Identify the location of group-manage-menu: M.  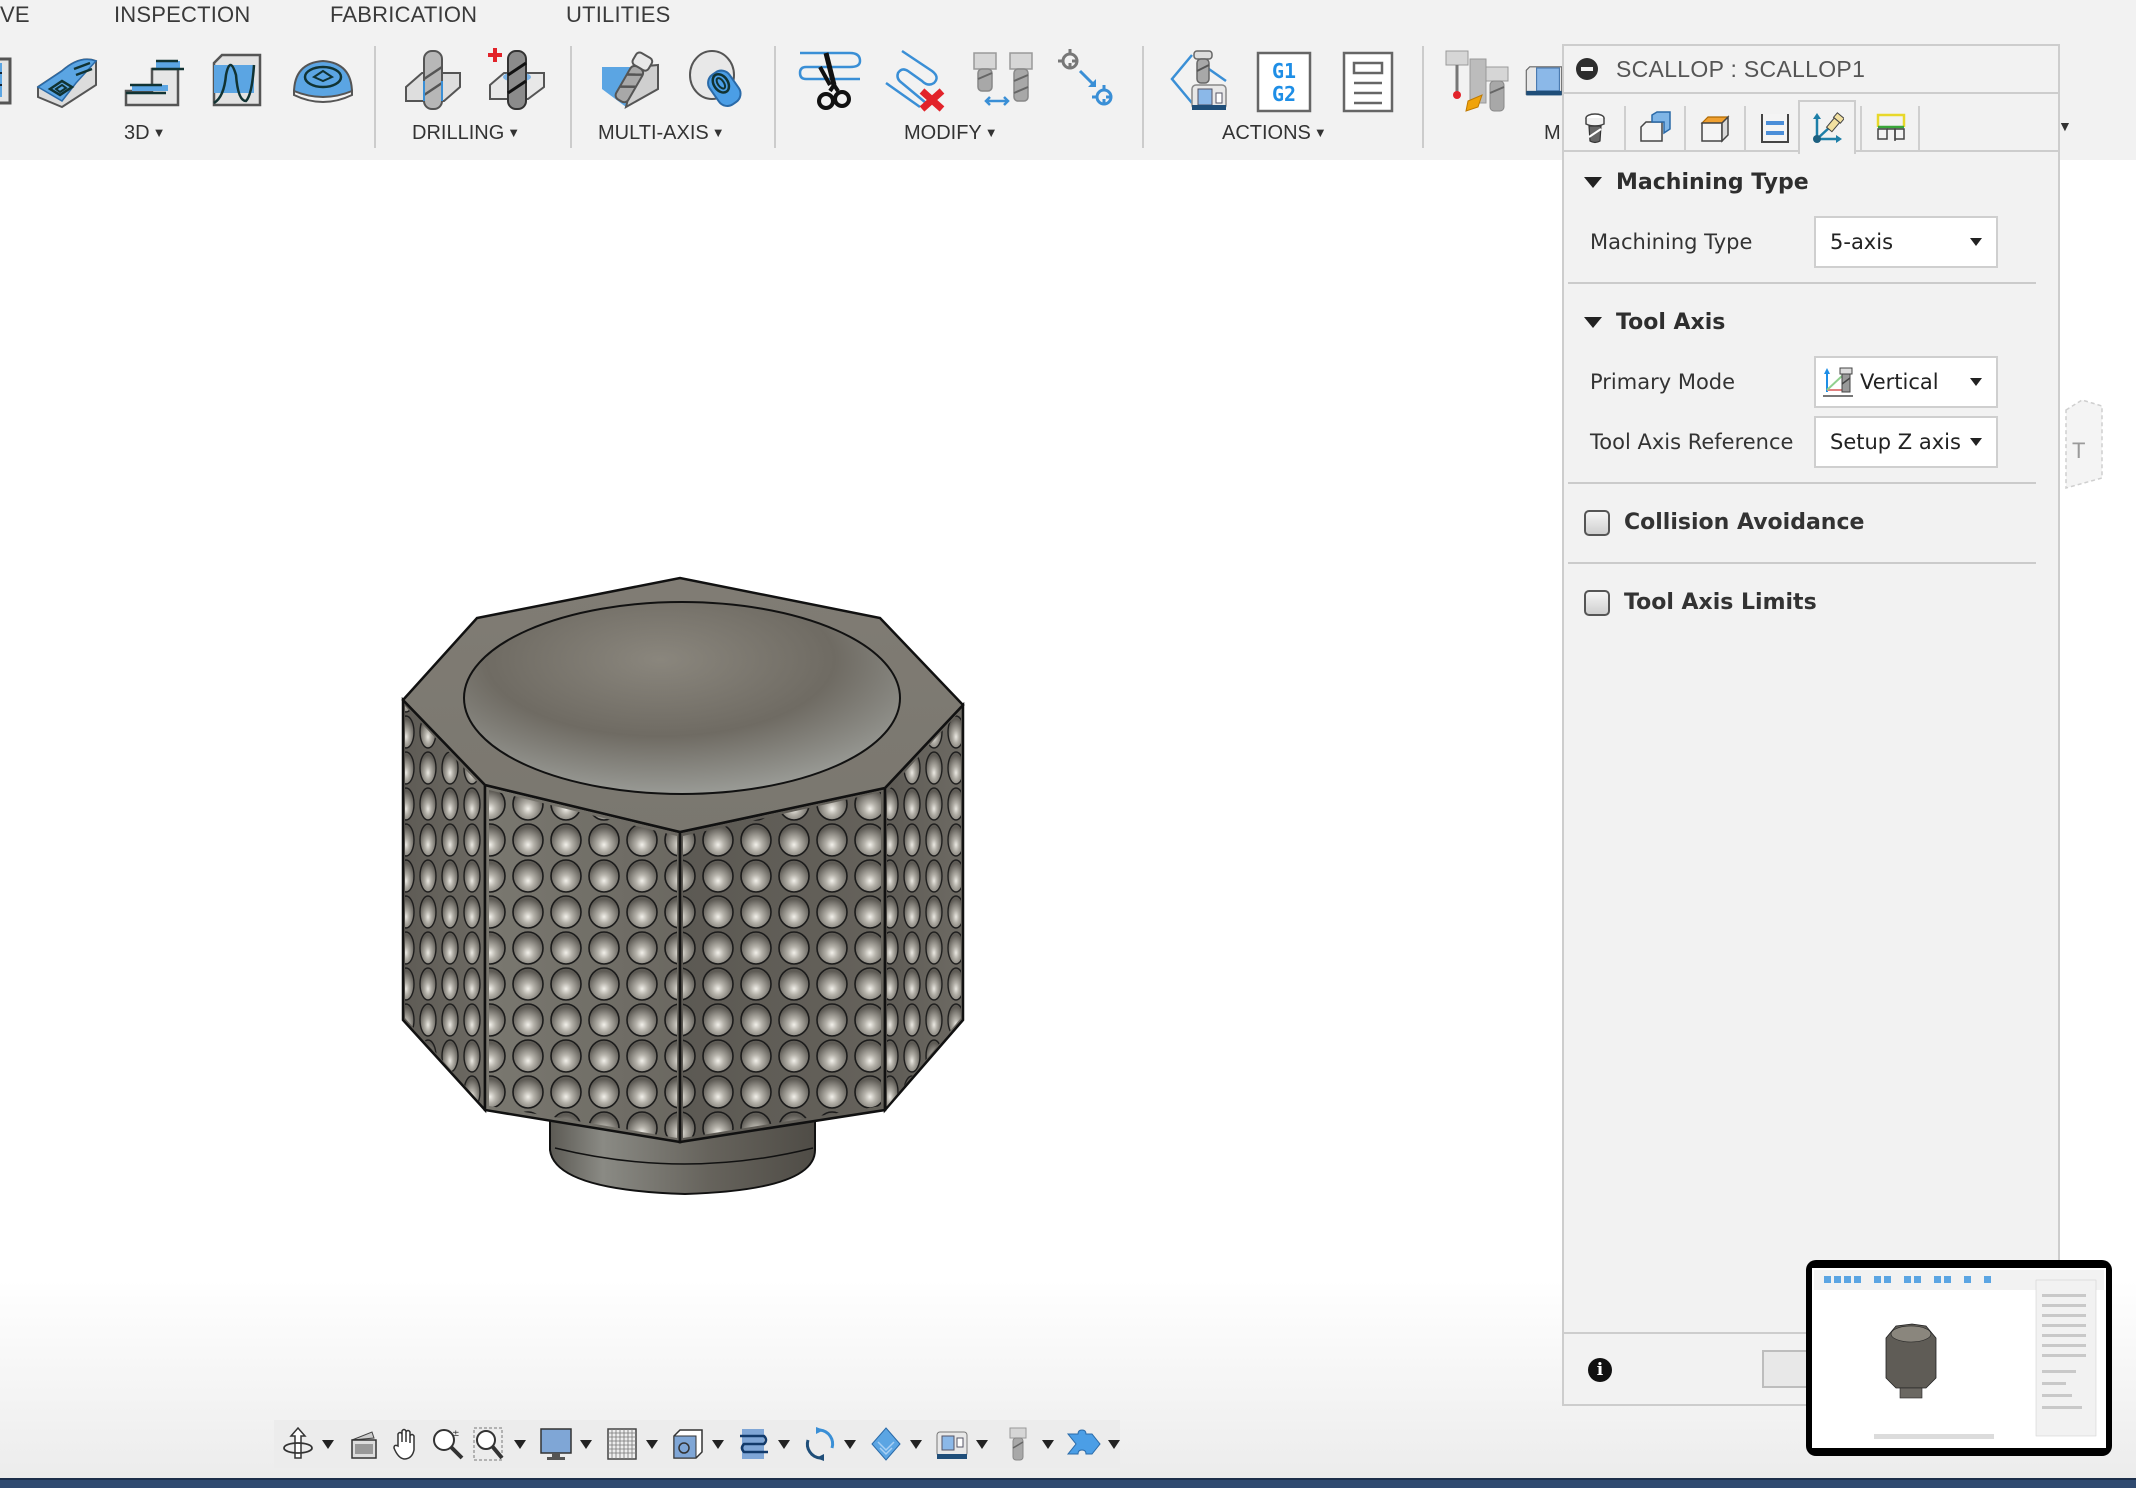
(1552, 133).